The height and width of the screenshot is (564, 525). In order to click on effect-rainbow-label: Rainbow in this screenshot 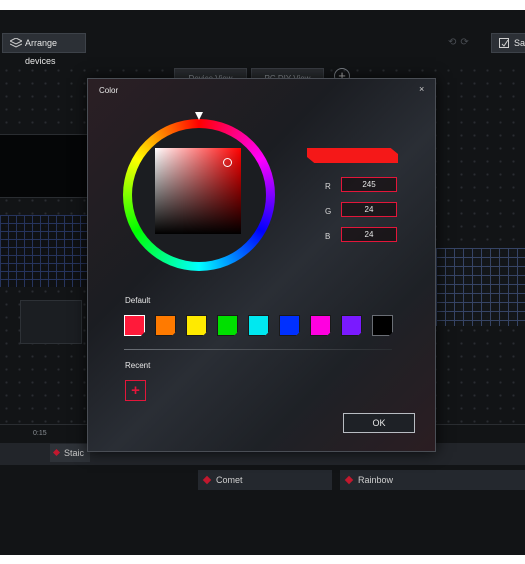, I will do `click(376, 480)`.